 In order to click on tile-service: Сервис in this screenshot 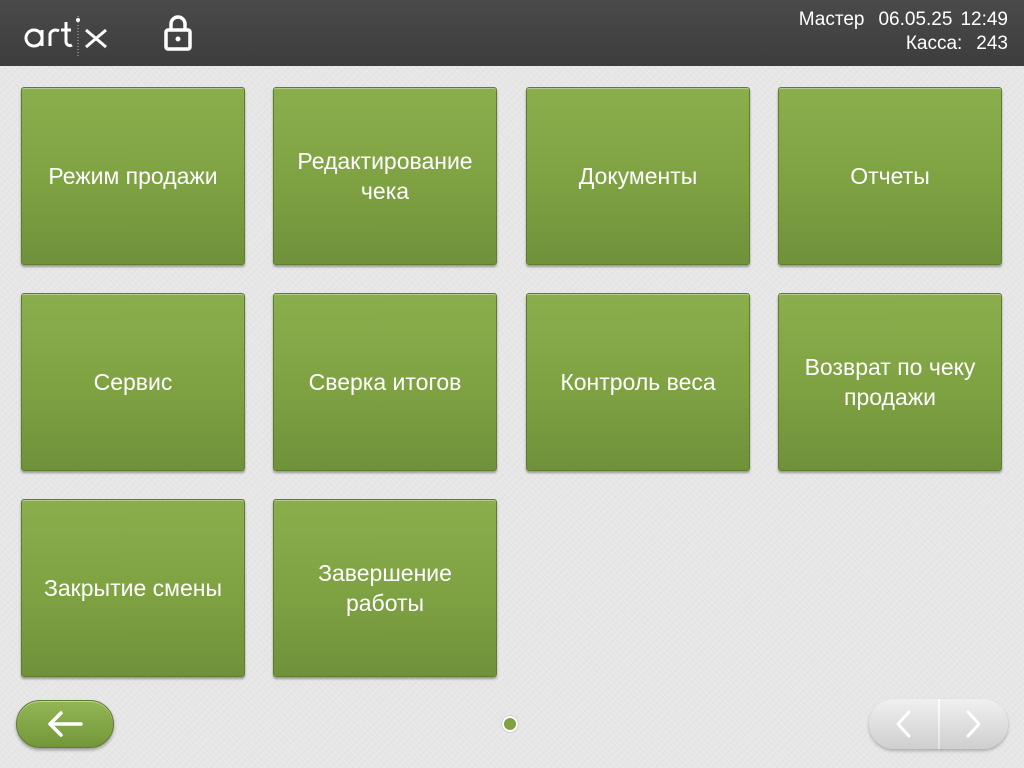, I will do `click(133, 382)`.